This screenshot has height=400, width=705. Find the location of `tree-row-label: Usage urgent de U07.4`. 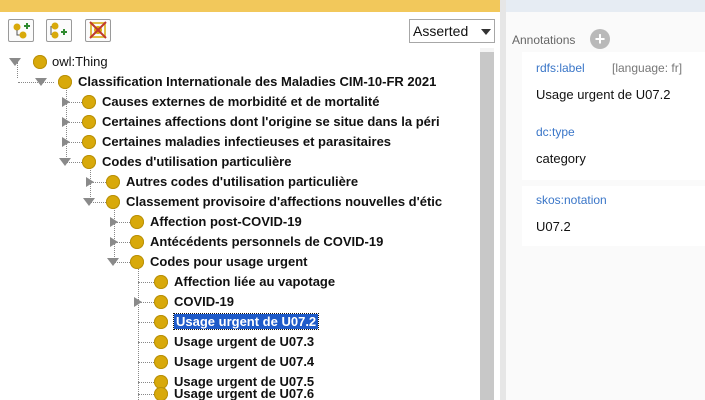

tree-row-label: Usage urgent de U07.4 is located at coordinates (244, 361).